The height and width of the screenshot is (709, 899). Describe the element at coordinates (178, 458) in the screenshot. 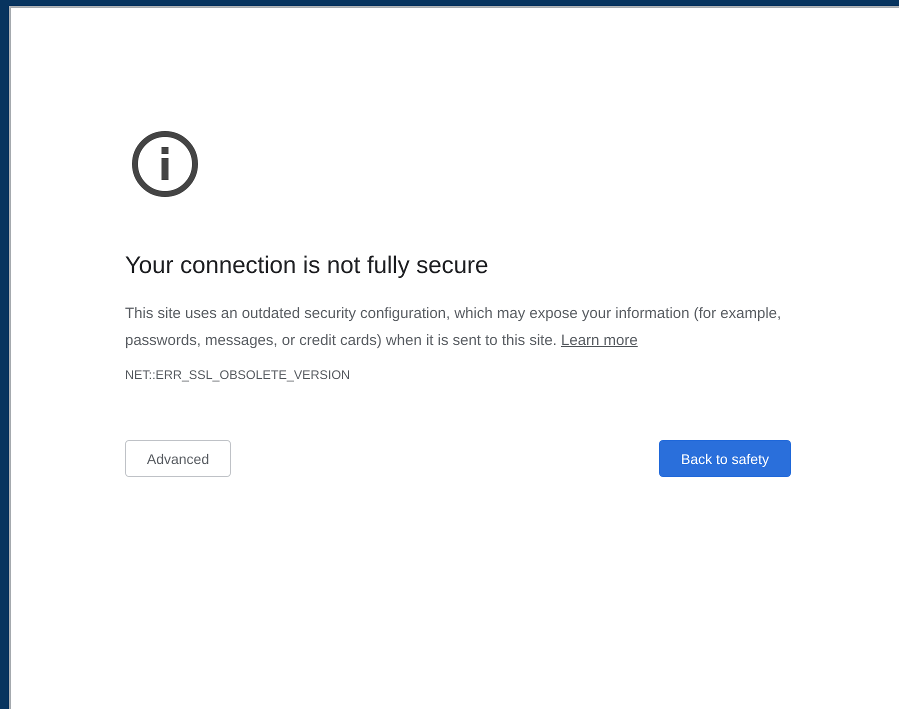

I see `advanced-button: Advanced` at that location.